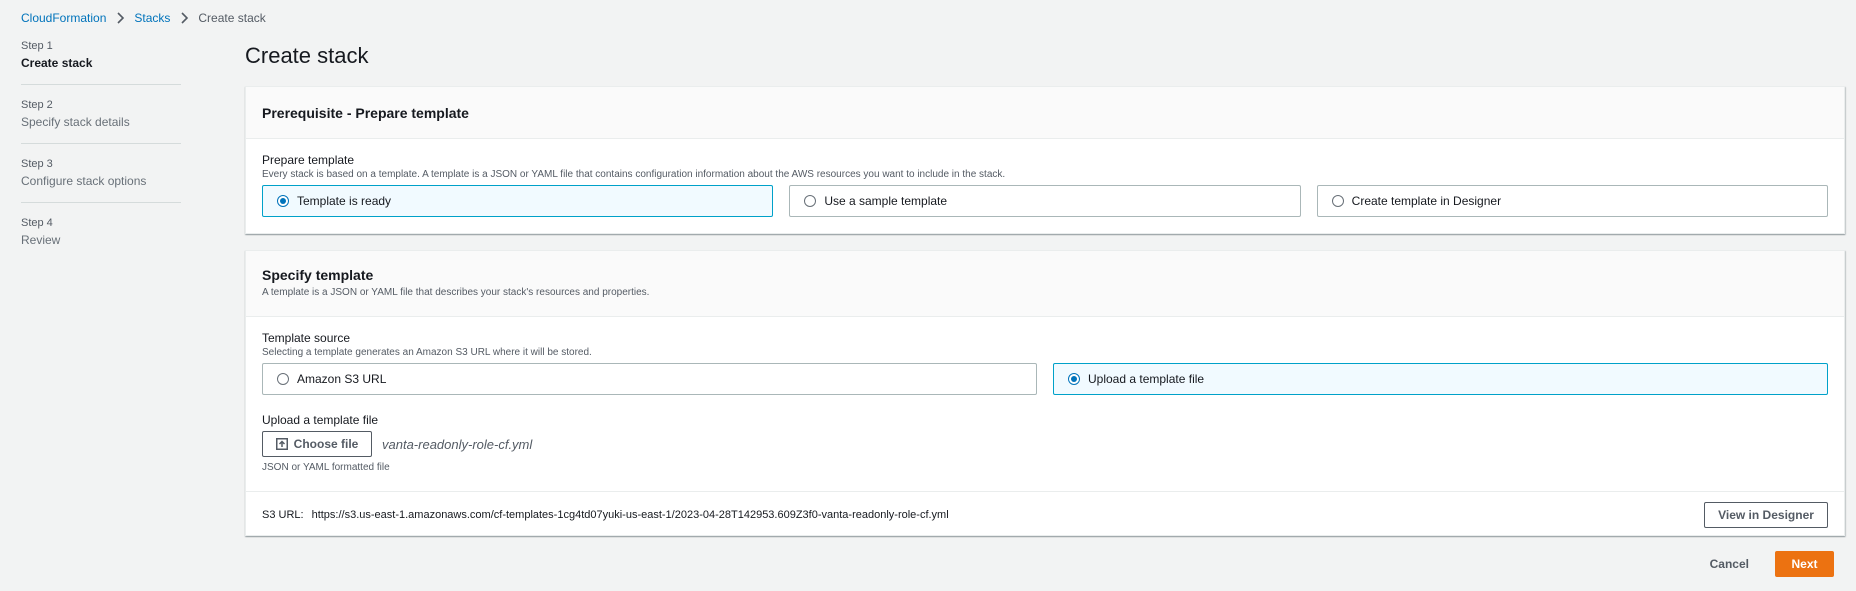  I want to click on breadcrumb: CloudFormation Stacks Create stack, so click(143, 18).